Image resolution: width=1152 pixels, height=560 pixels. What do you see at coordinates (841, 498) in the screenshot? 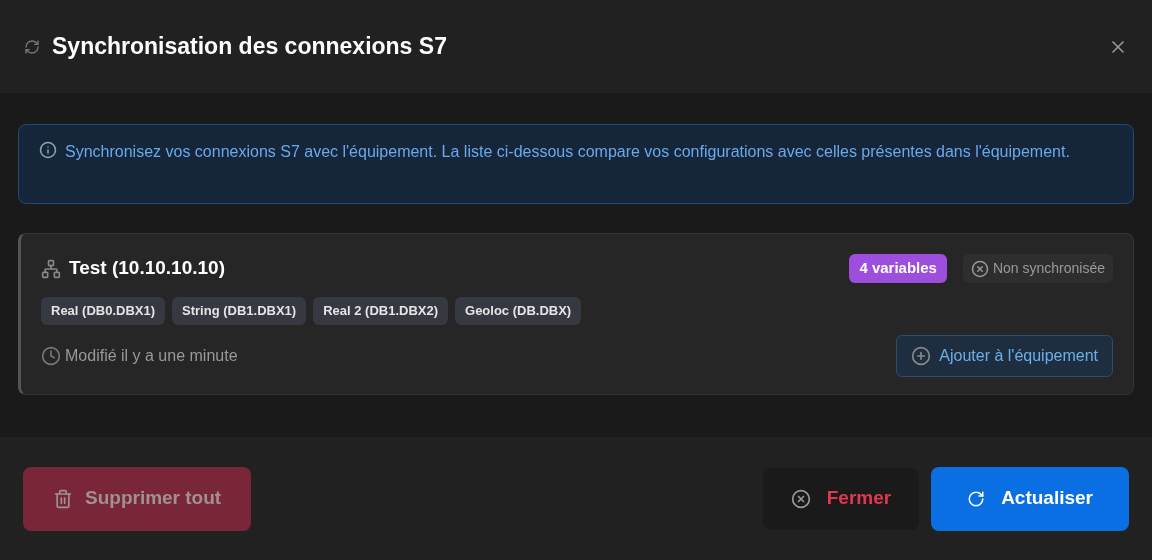
I see `close-dialog-button: Fermer` at bounding box center [841, 498].